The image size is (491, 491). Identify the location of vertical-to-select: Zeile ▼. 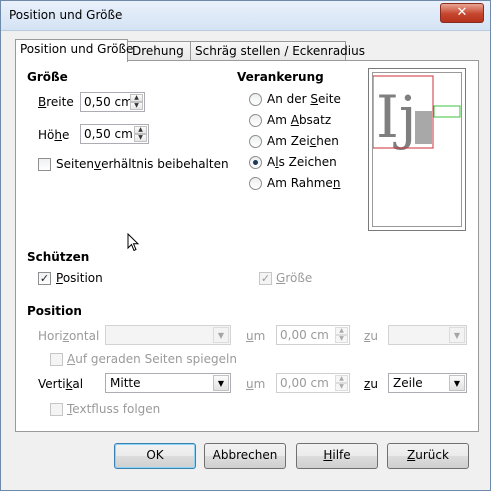
(427, 383).